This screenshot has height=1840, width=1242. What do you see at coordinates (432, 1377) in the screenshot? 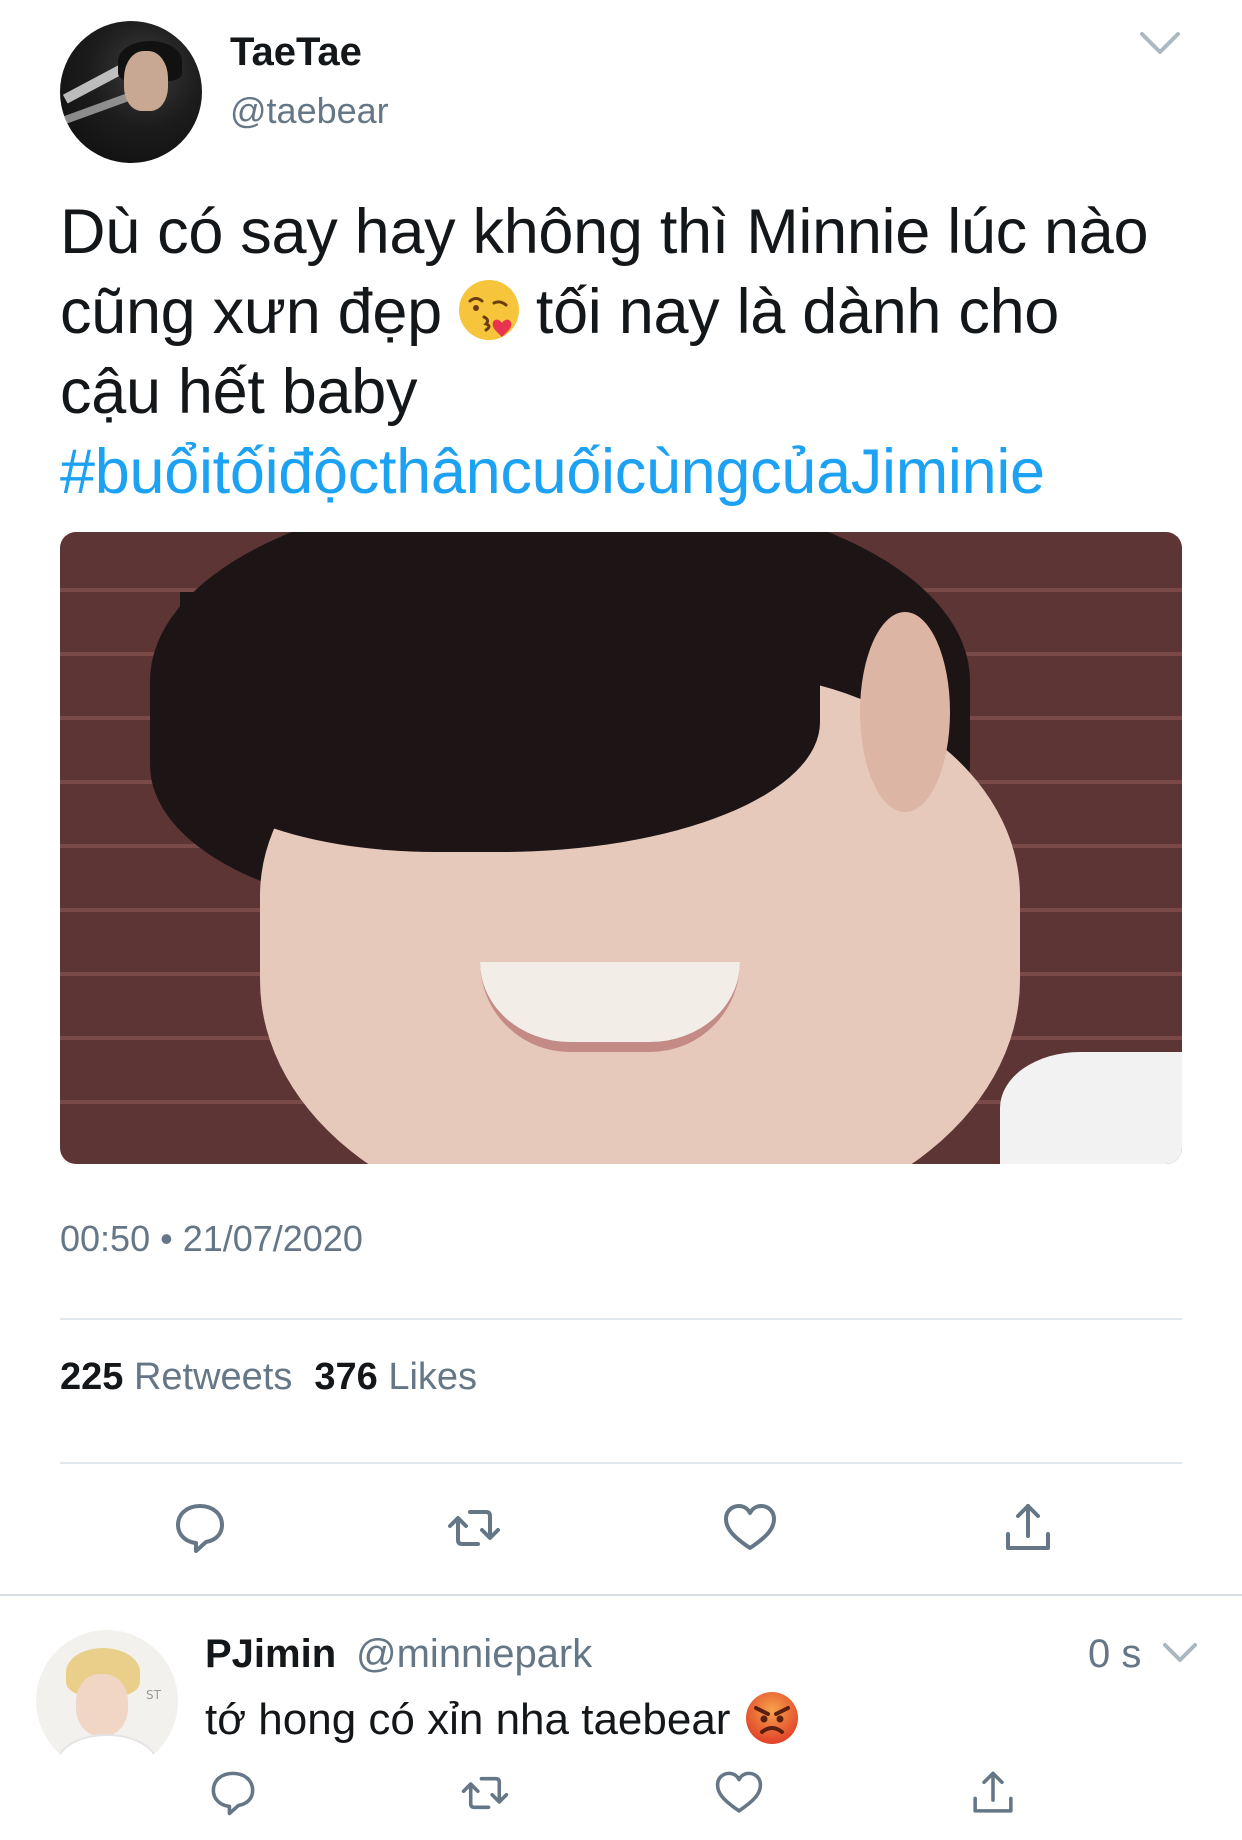
I see `likes-label: Likes` at bounding box center [432, 1377].